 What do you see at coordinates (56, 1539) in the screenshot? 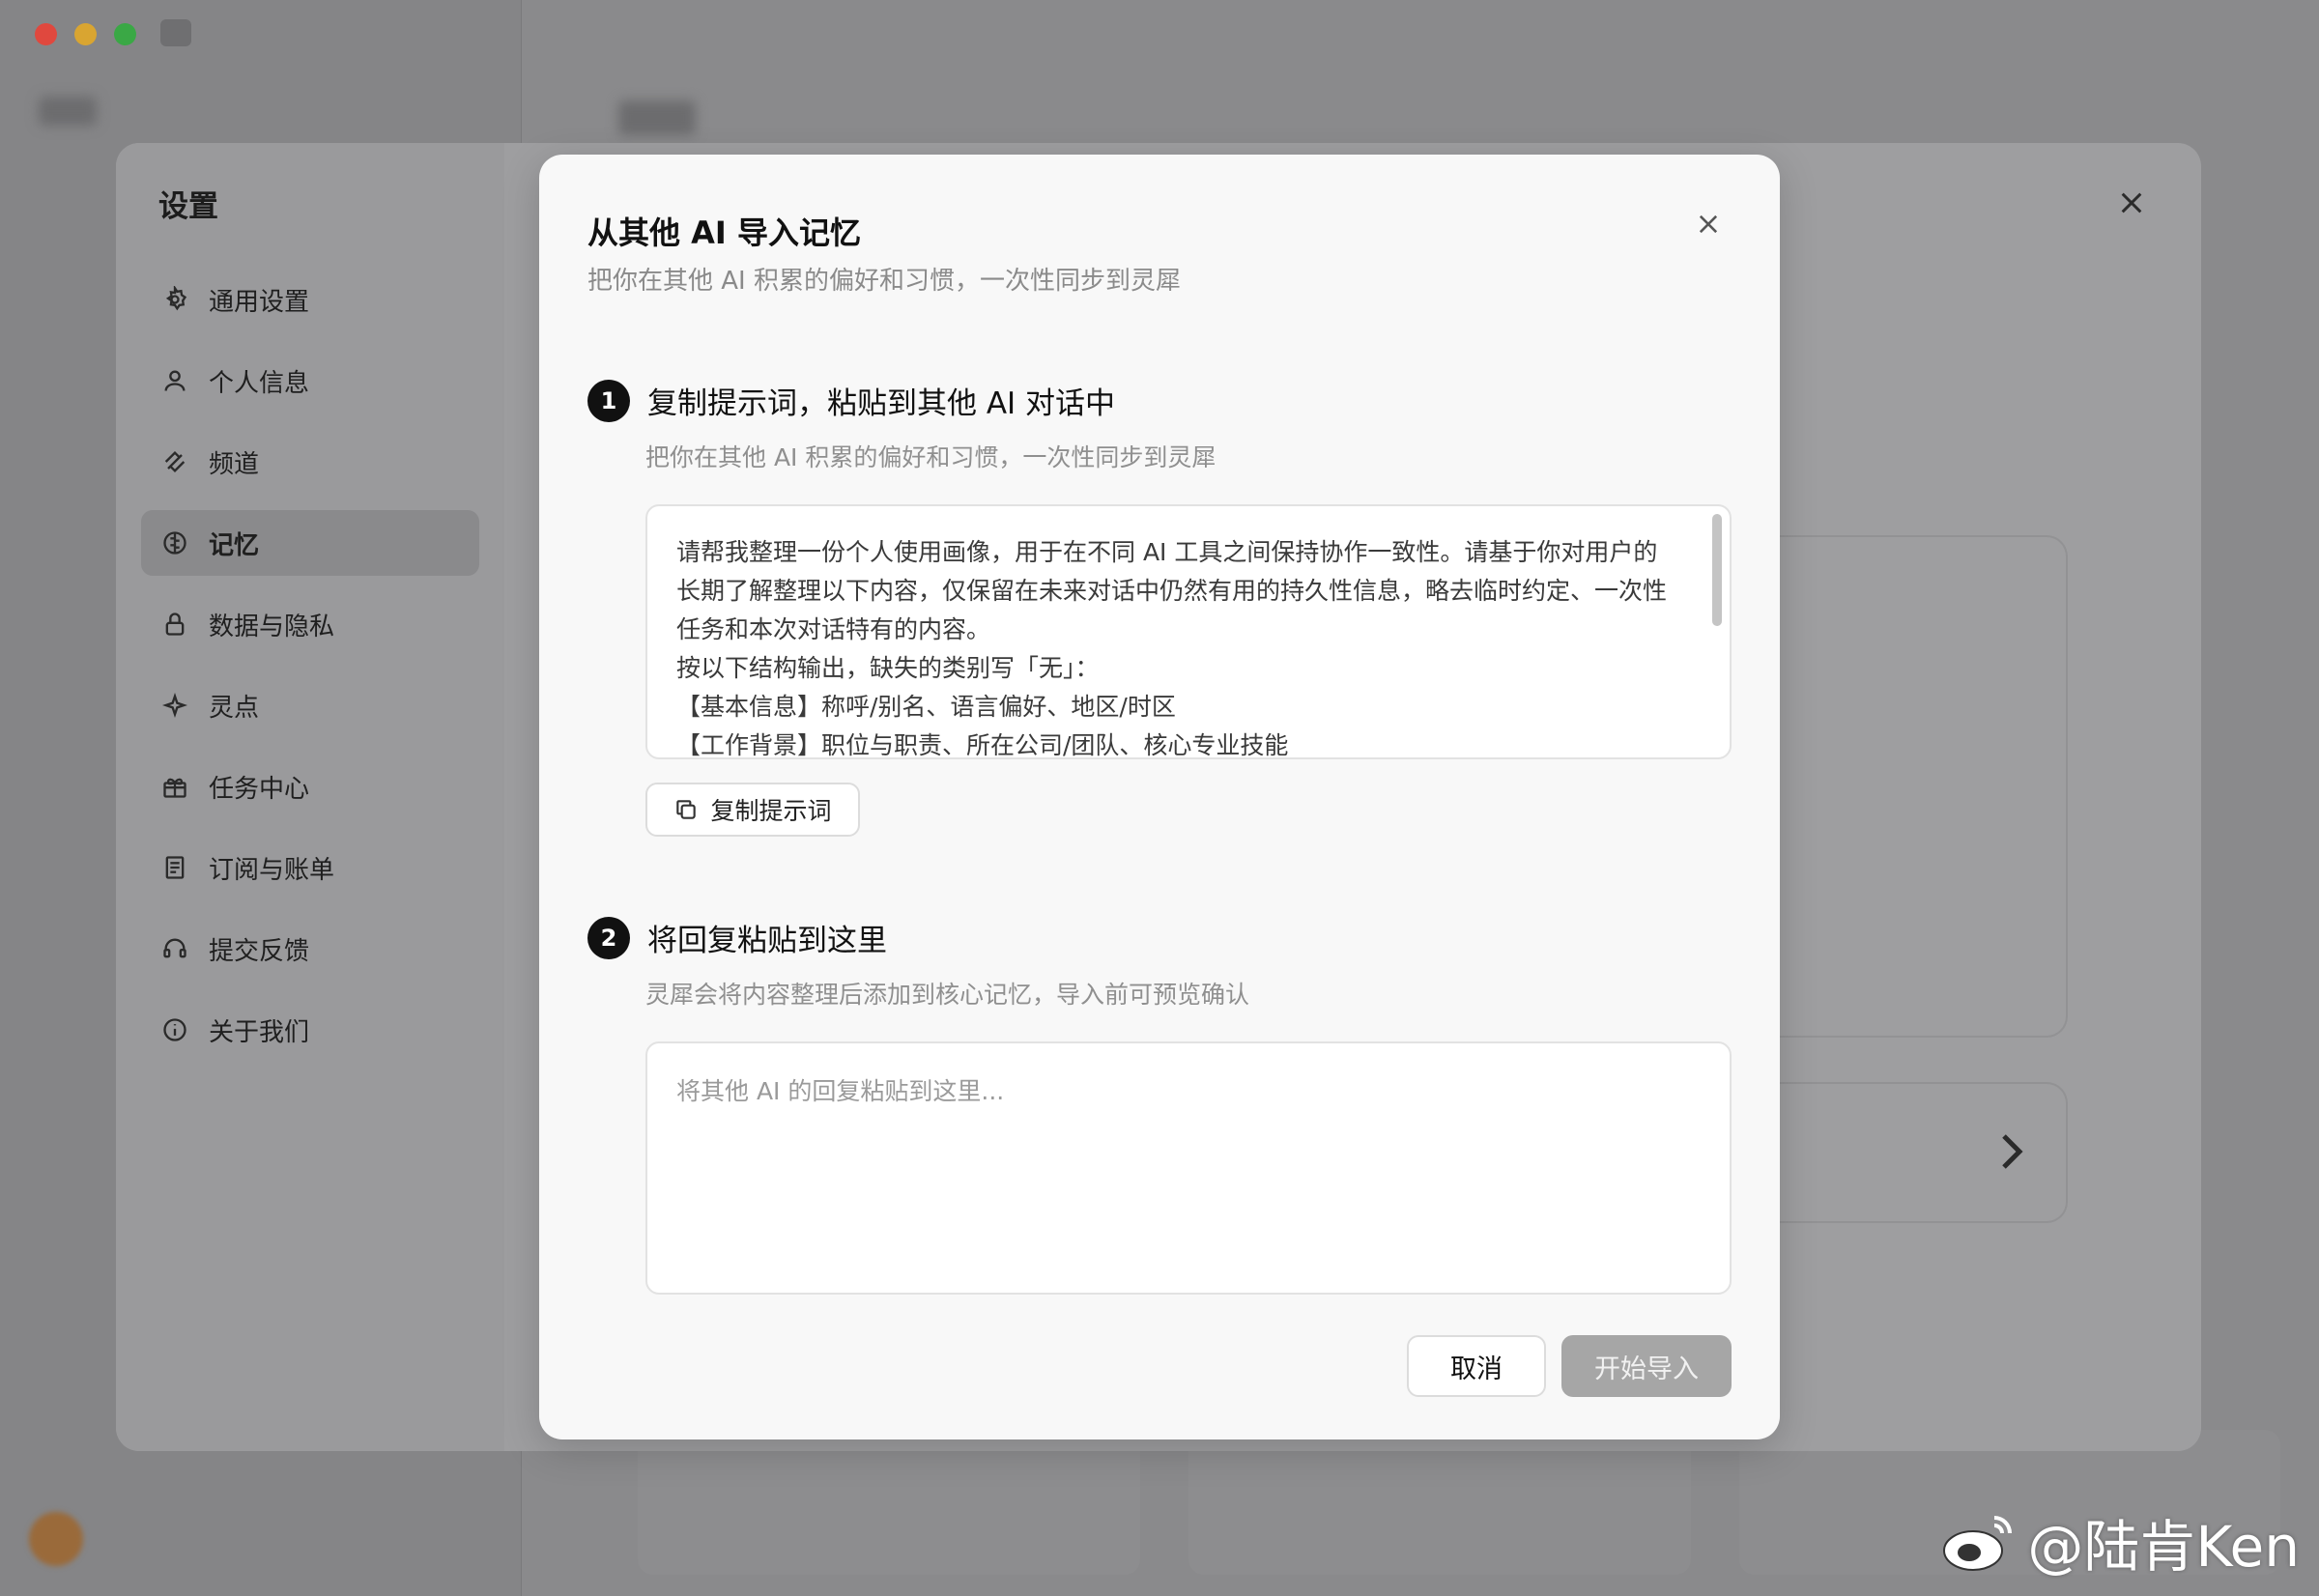
I see `avatar` at bounding box center [56, 1539].